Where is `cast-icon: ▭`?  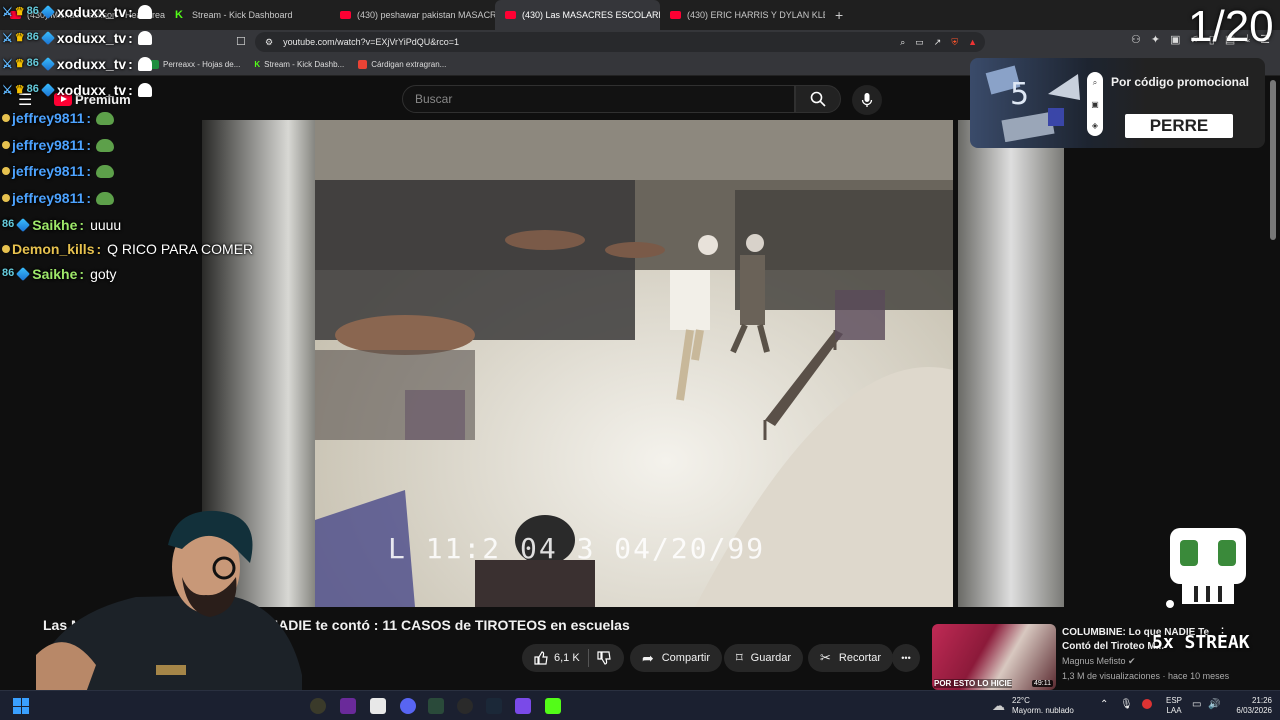 cast-icon: ▭ is located at coordinates (919, 42).